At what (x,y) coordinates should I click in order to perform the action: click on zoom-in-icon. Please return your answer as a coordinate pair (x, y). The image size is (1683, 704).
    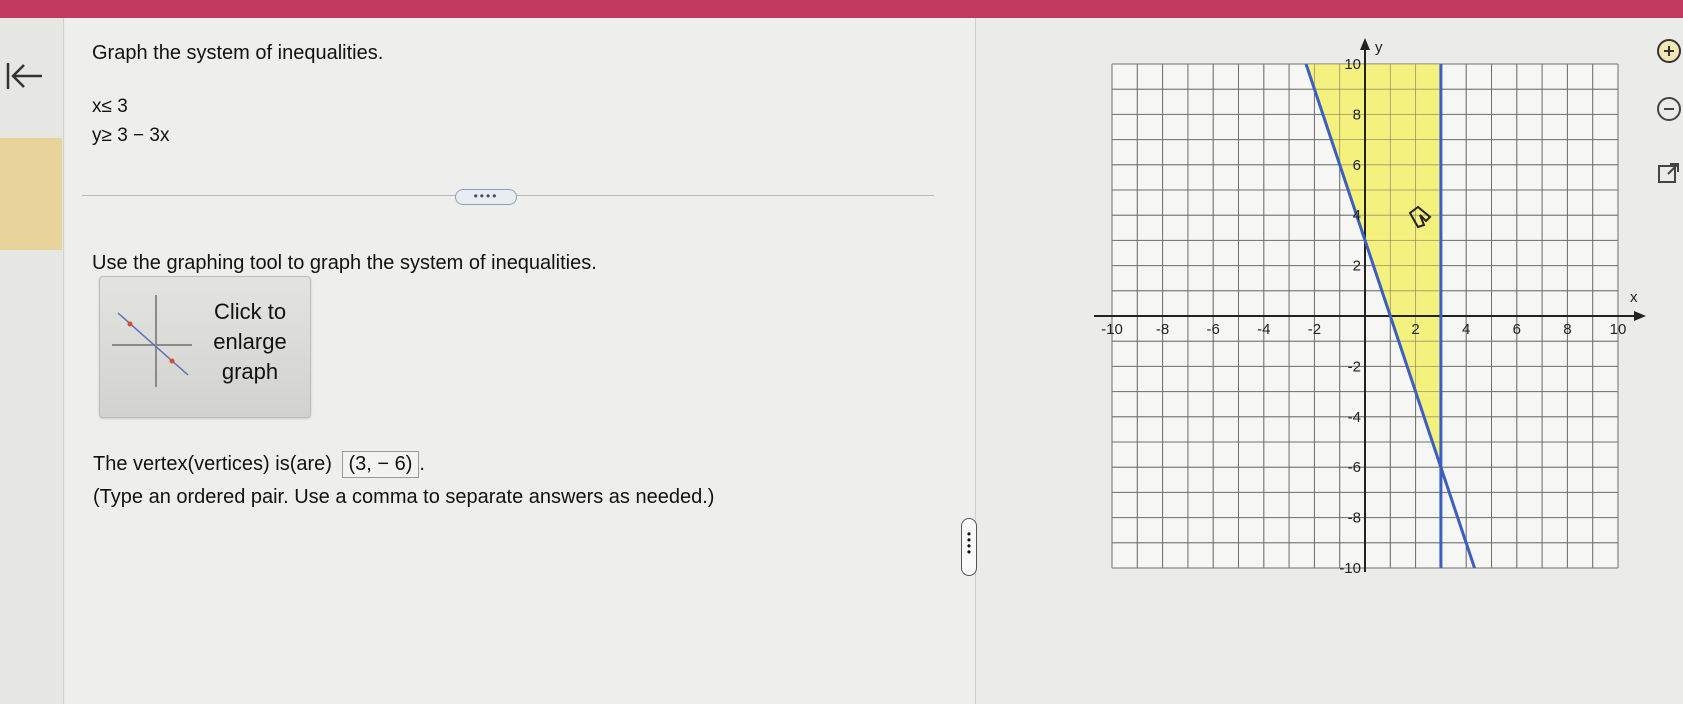
    Looking at the image, I should click on (1669, 51).